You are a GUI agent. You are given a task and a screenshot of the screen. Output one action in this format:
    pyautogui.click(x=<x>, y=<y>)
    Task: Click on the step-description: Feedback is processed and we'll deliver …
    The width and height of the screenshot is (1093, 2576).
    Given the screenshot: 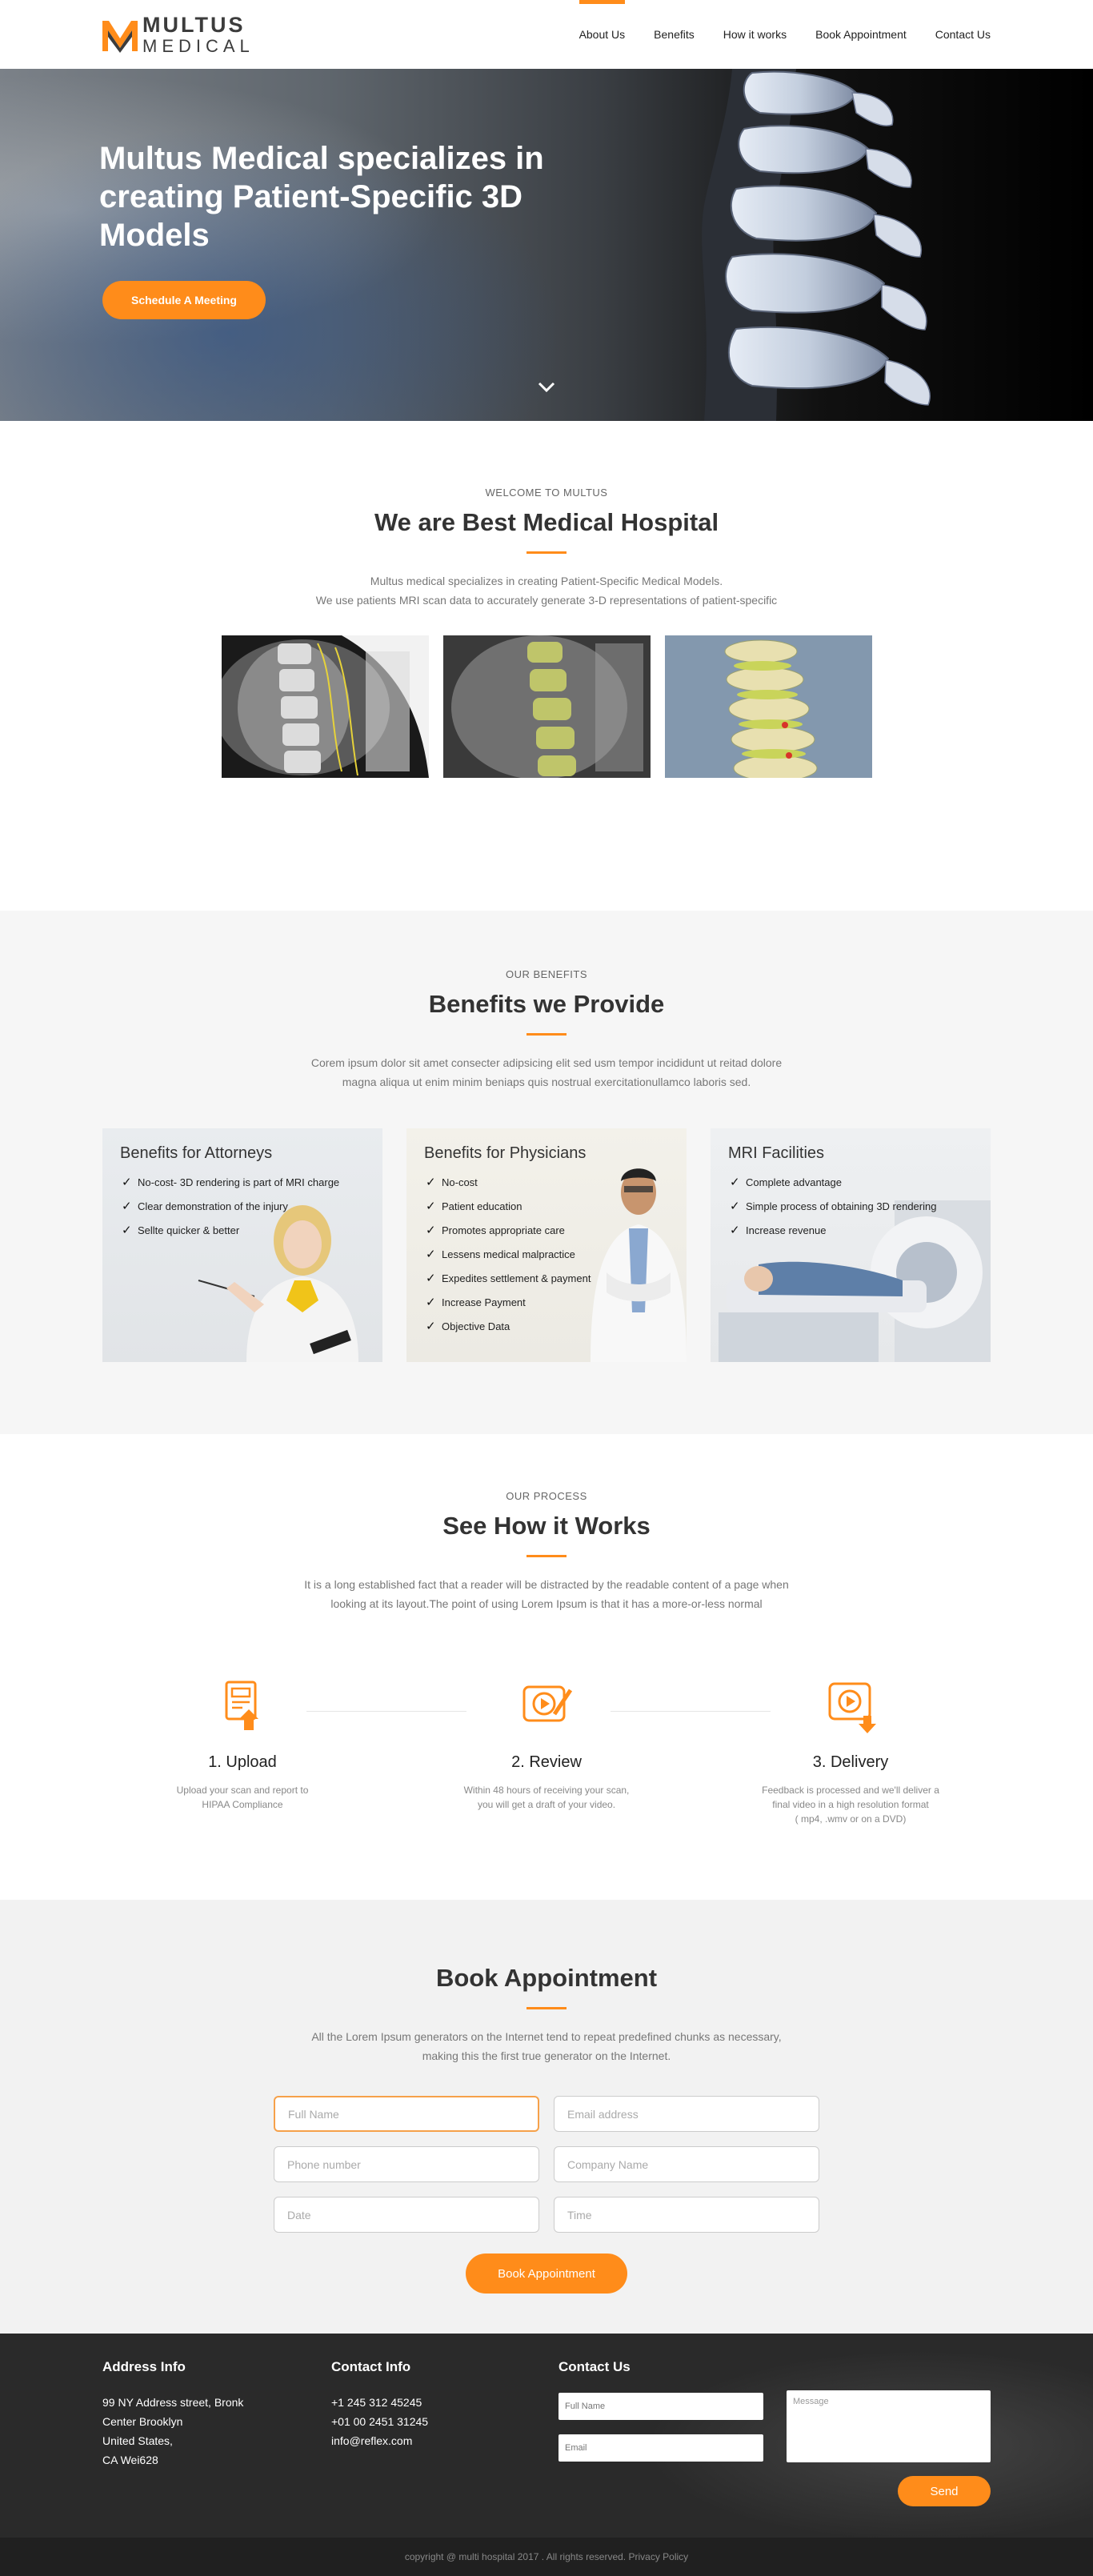 What is the action you would take?
    pyautogui.click(x=851, y=1805)
    